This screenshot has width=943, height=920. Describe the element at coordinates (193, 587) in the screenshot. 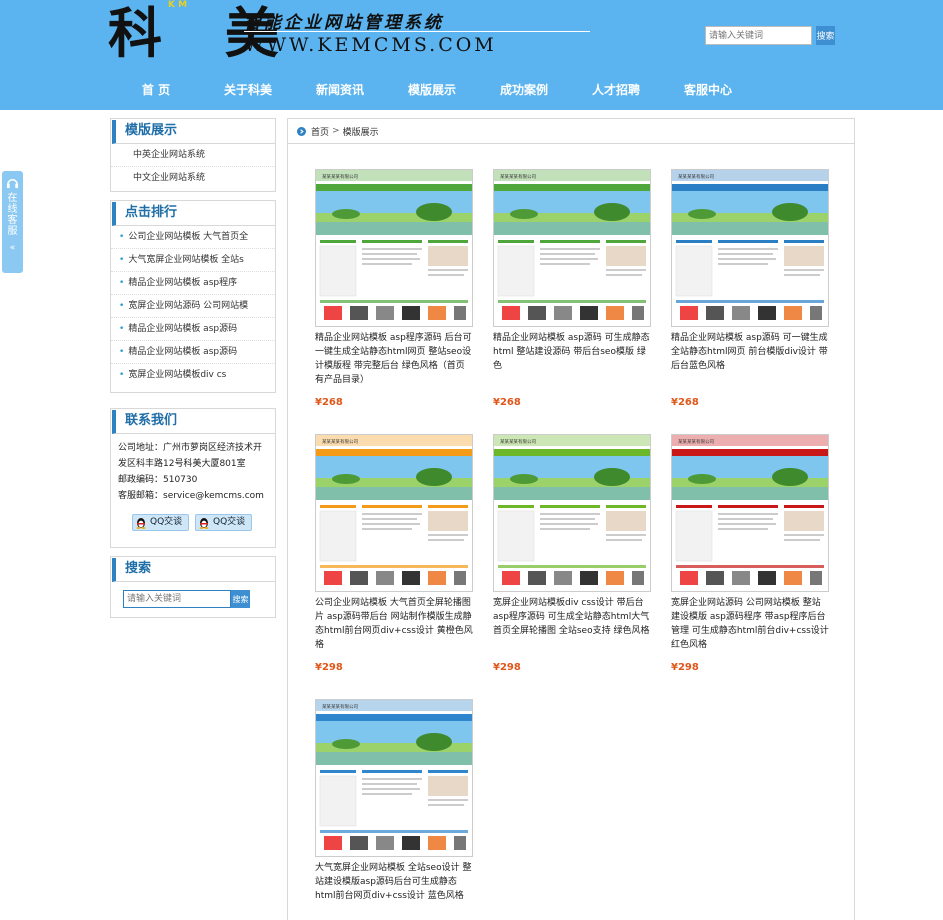

I see `sidebar-search-box: 搜索 搜索` at that location.